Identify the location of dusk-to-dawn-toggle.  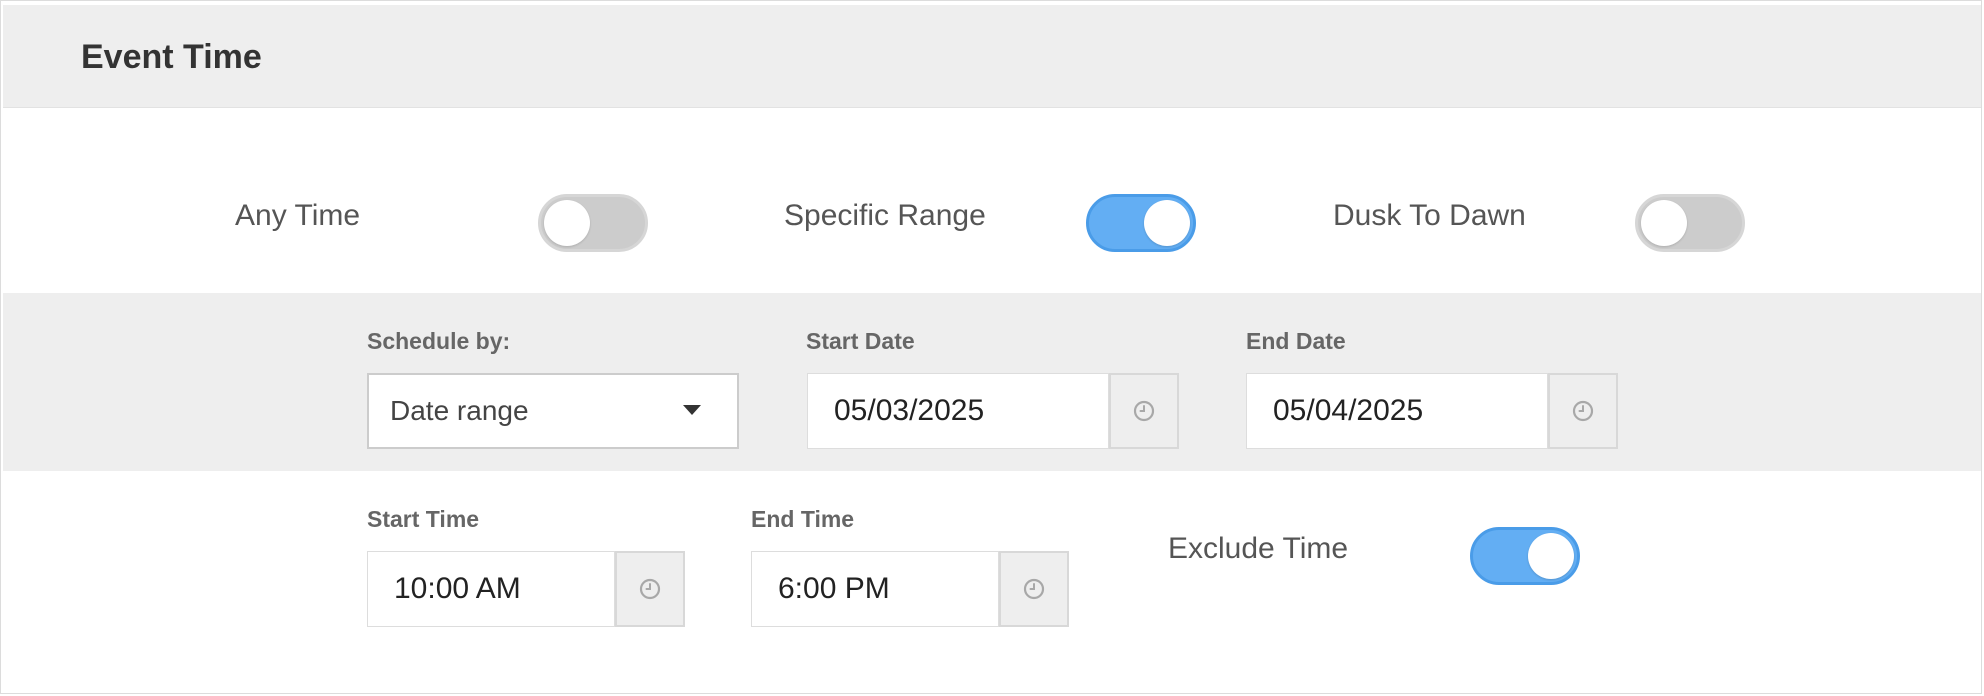
(1690, 223).